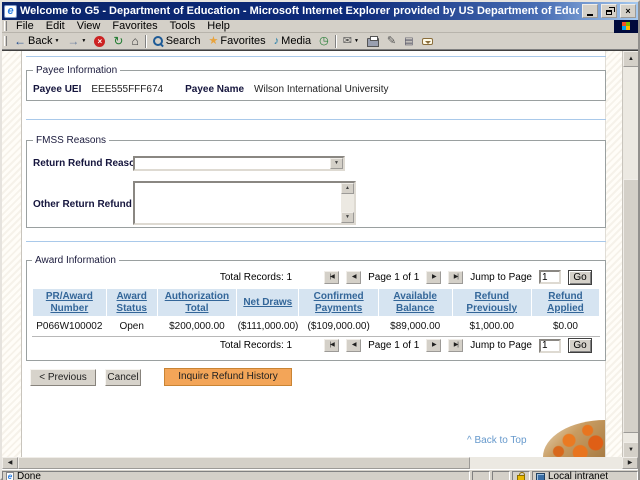 This screenshot has height=480, width=640. Describe the element at coordinates (630, 306) in the screenshot. I see `vertical-scrollbar-thumb` at that location.